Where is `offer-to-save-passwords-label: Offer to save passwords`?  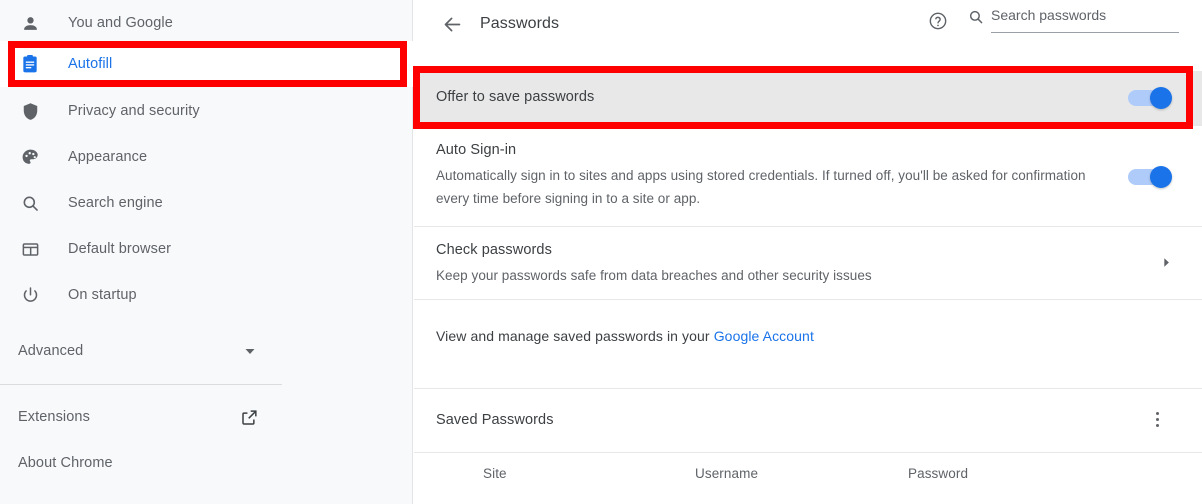 offer-to-save-passwords-label: Offer to save passwords is located at coordinates (515, 97).